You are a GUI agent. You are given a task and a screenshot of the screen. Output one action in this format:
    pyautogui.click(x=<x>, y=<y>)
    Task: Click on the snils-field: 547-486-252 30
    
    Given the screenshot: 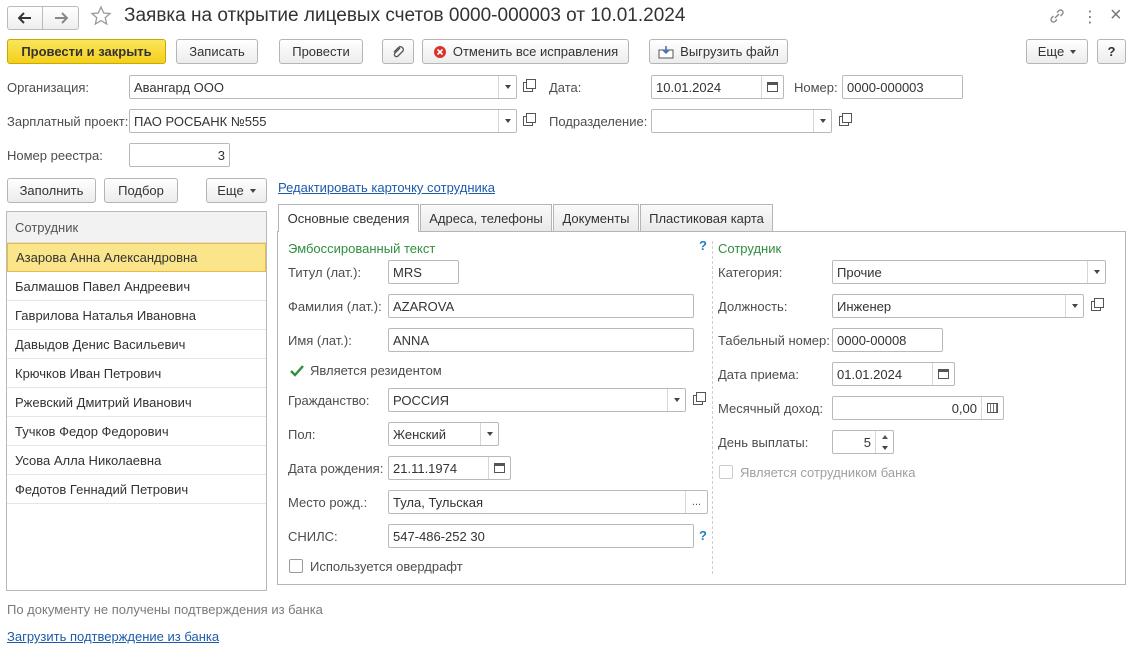 What is the action you would take?
    pyautogui.click(x=541, y=536)
    